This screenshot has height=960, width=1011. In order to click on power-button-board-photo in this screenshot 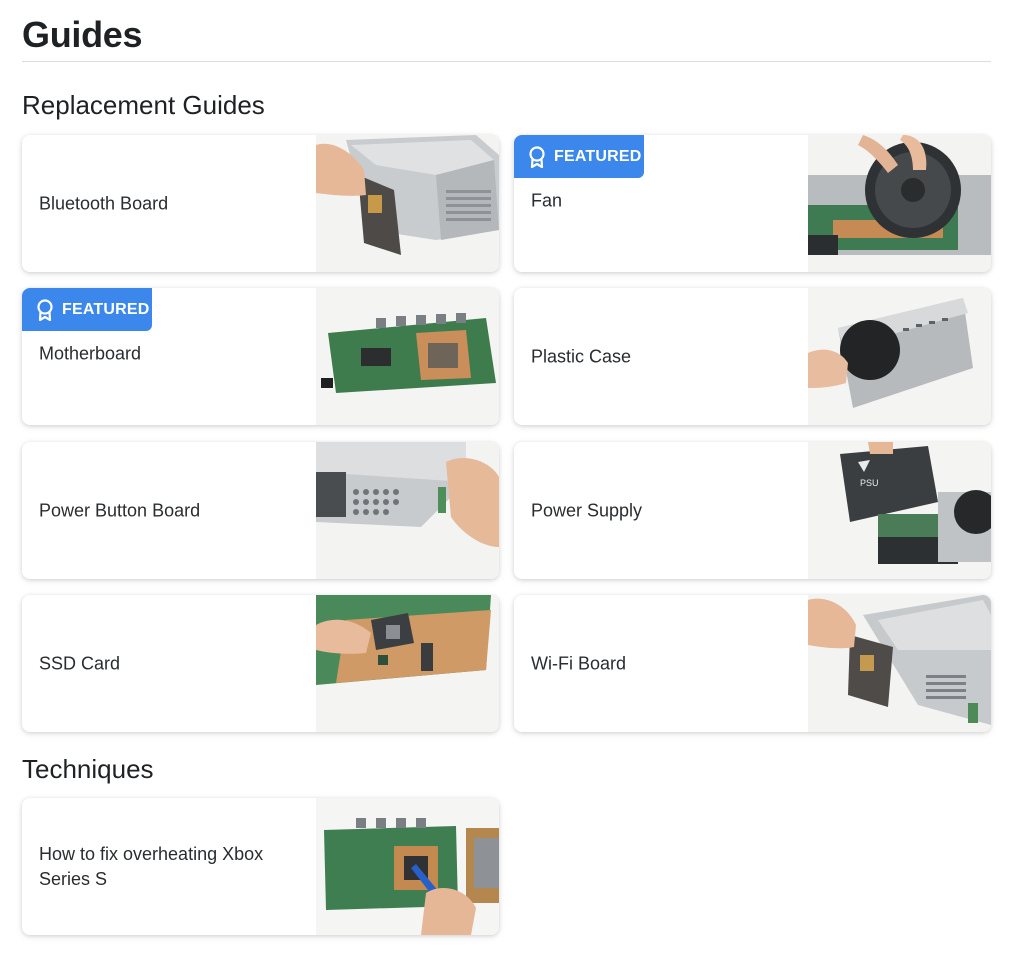, I will do `click(407, 510)`.